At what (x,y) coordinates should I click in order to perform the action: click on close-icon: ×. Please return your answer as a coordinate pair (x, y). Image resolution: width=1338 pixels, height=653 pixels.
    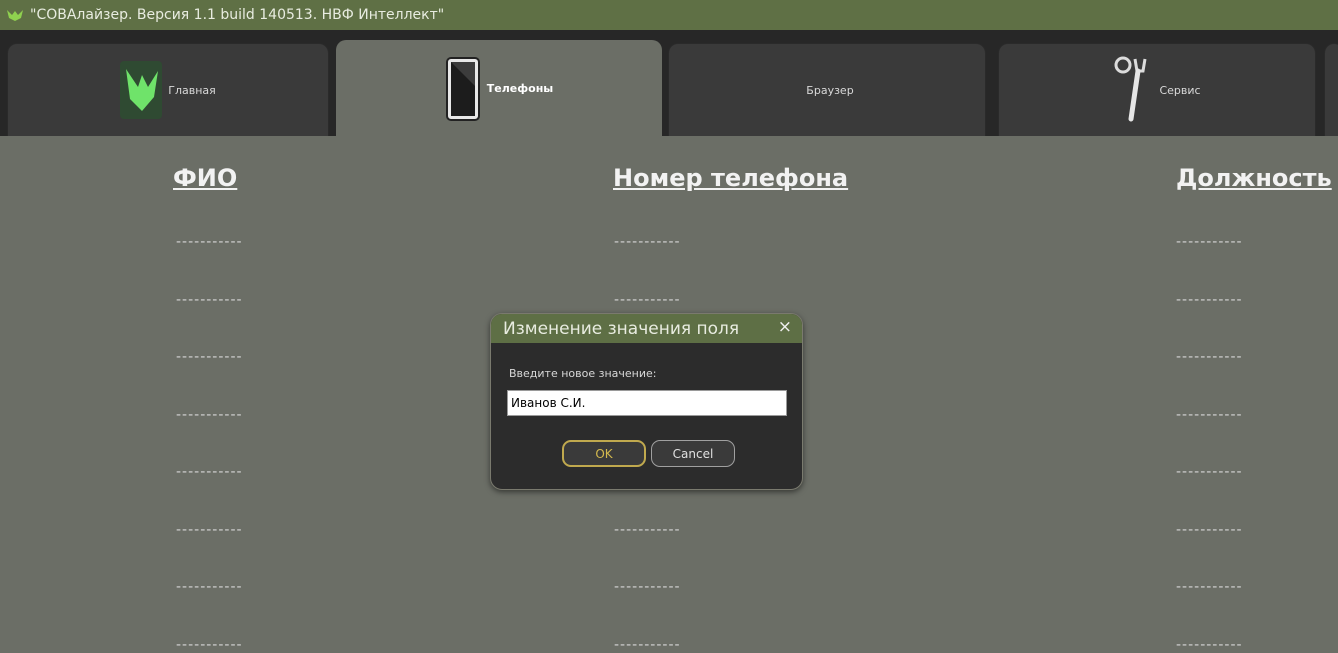
    Looking at the image, I should click on (785, 327).